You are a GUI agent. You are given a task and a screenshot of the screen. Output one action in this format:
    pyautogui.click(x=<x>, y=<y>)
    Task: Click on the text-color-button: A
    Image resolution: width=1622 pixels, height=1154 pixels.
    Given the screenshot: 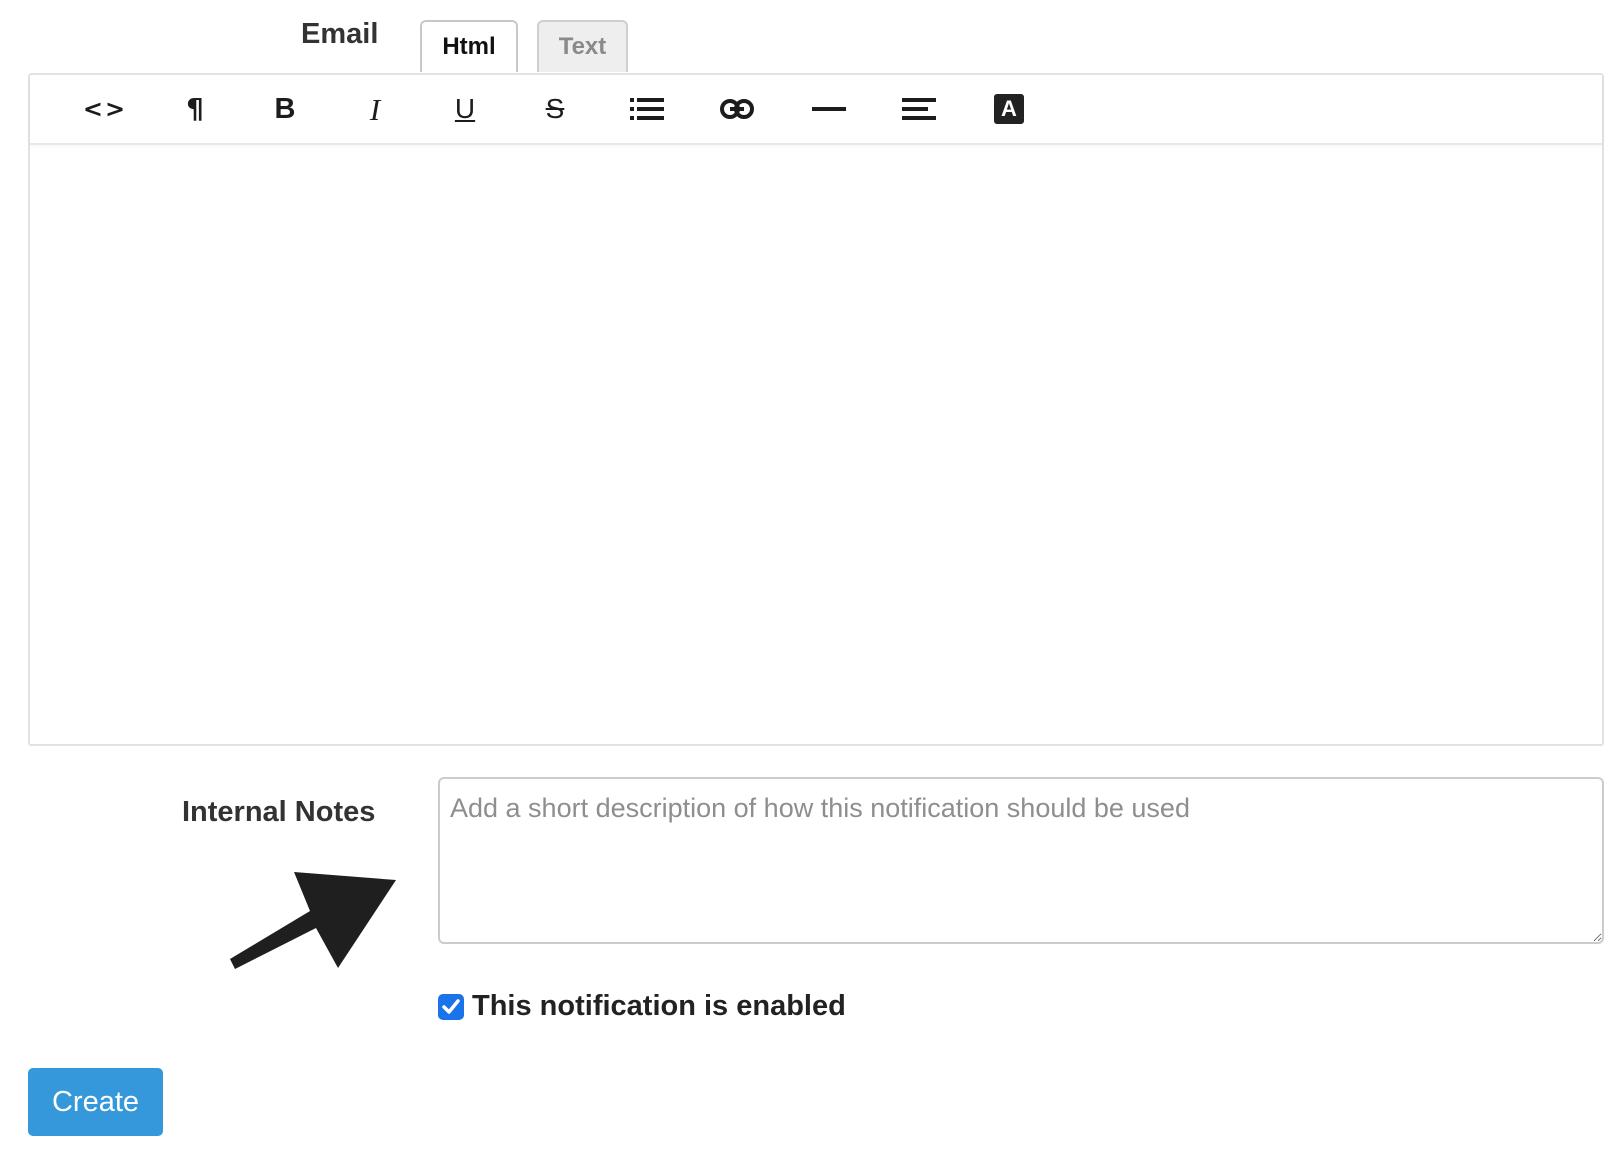 What is the action you would take?
    pyautogui.click(x=1009, y=109)
    